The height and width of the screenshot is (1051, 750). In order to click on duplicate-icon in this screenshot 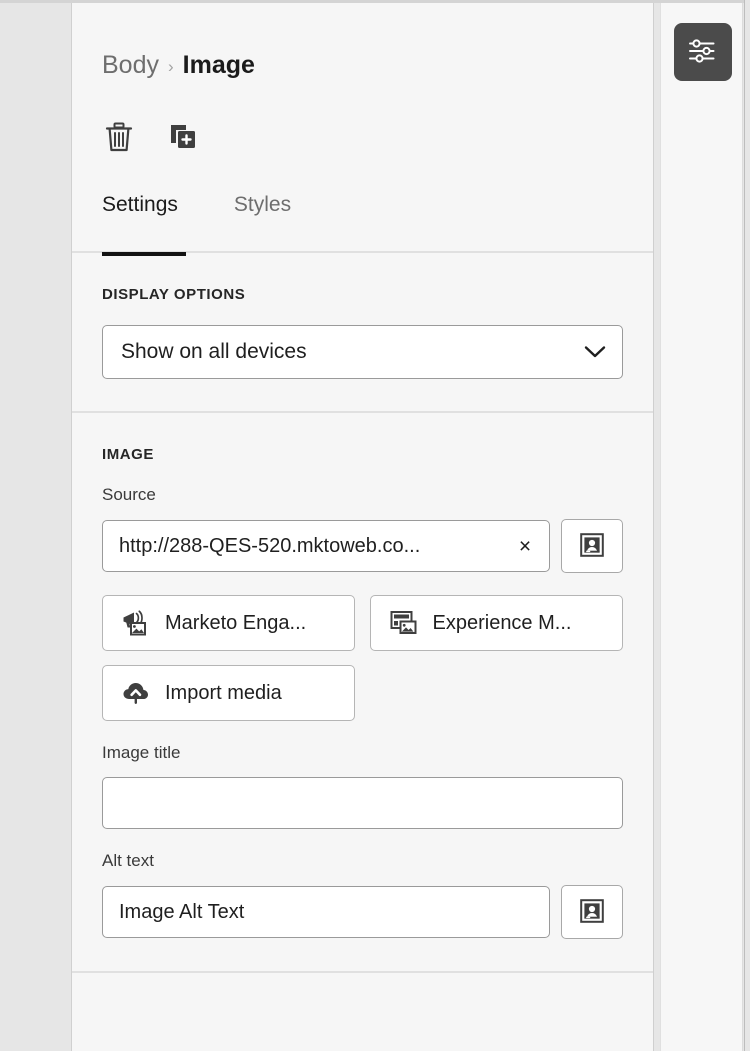, I will do `click(183, 138)`.